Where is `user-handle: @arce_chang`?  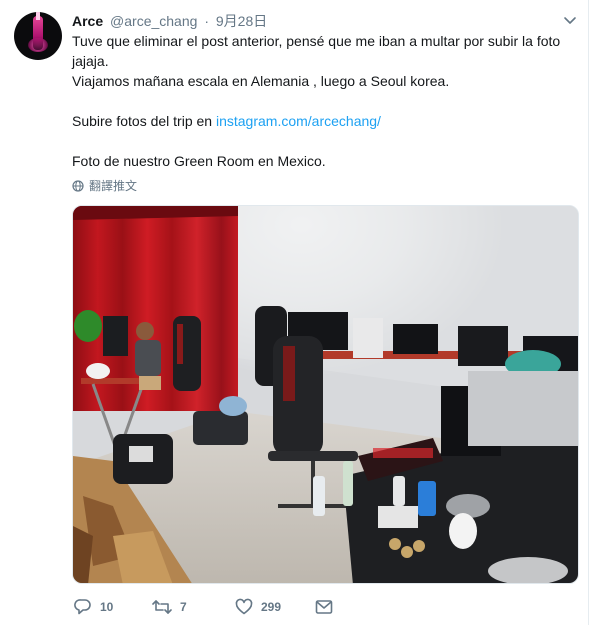 user-handle: @arce_chang is located at coordinates (153, 21).